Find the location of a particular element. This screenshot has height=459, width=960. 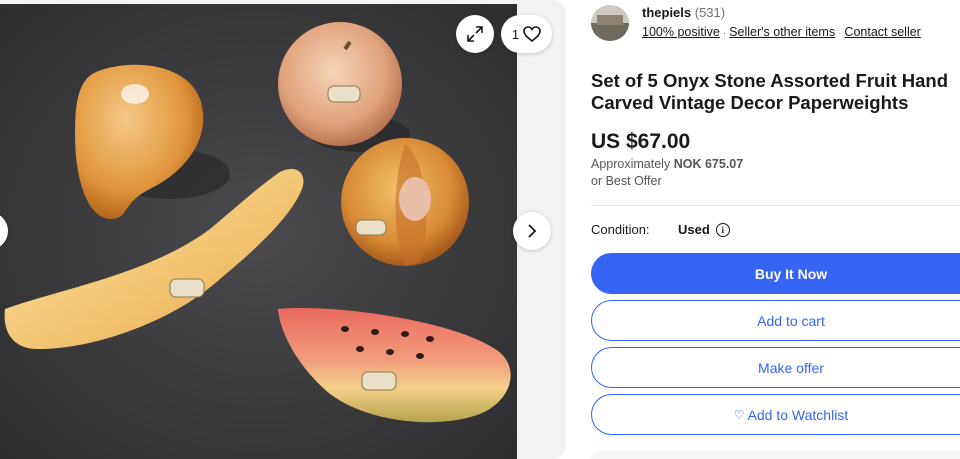

heart-small-icon: ♡ is located at coordinates (739, 414).